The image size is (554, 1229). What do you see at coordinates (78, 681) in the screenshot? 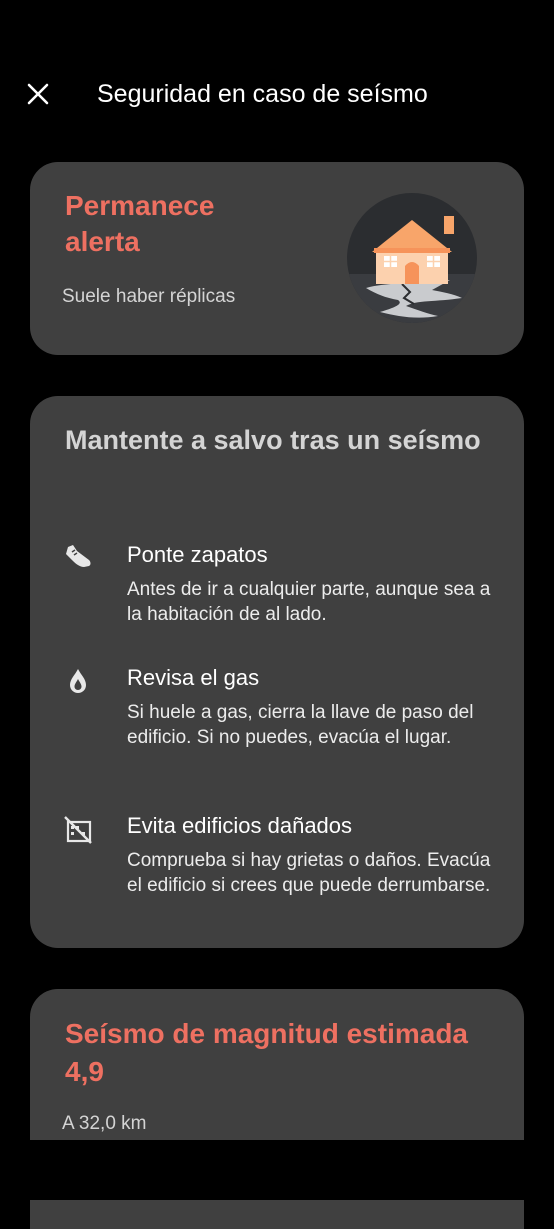
I see `gas-flame-icon` at bounding box center [78, 681].